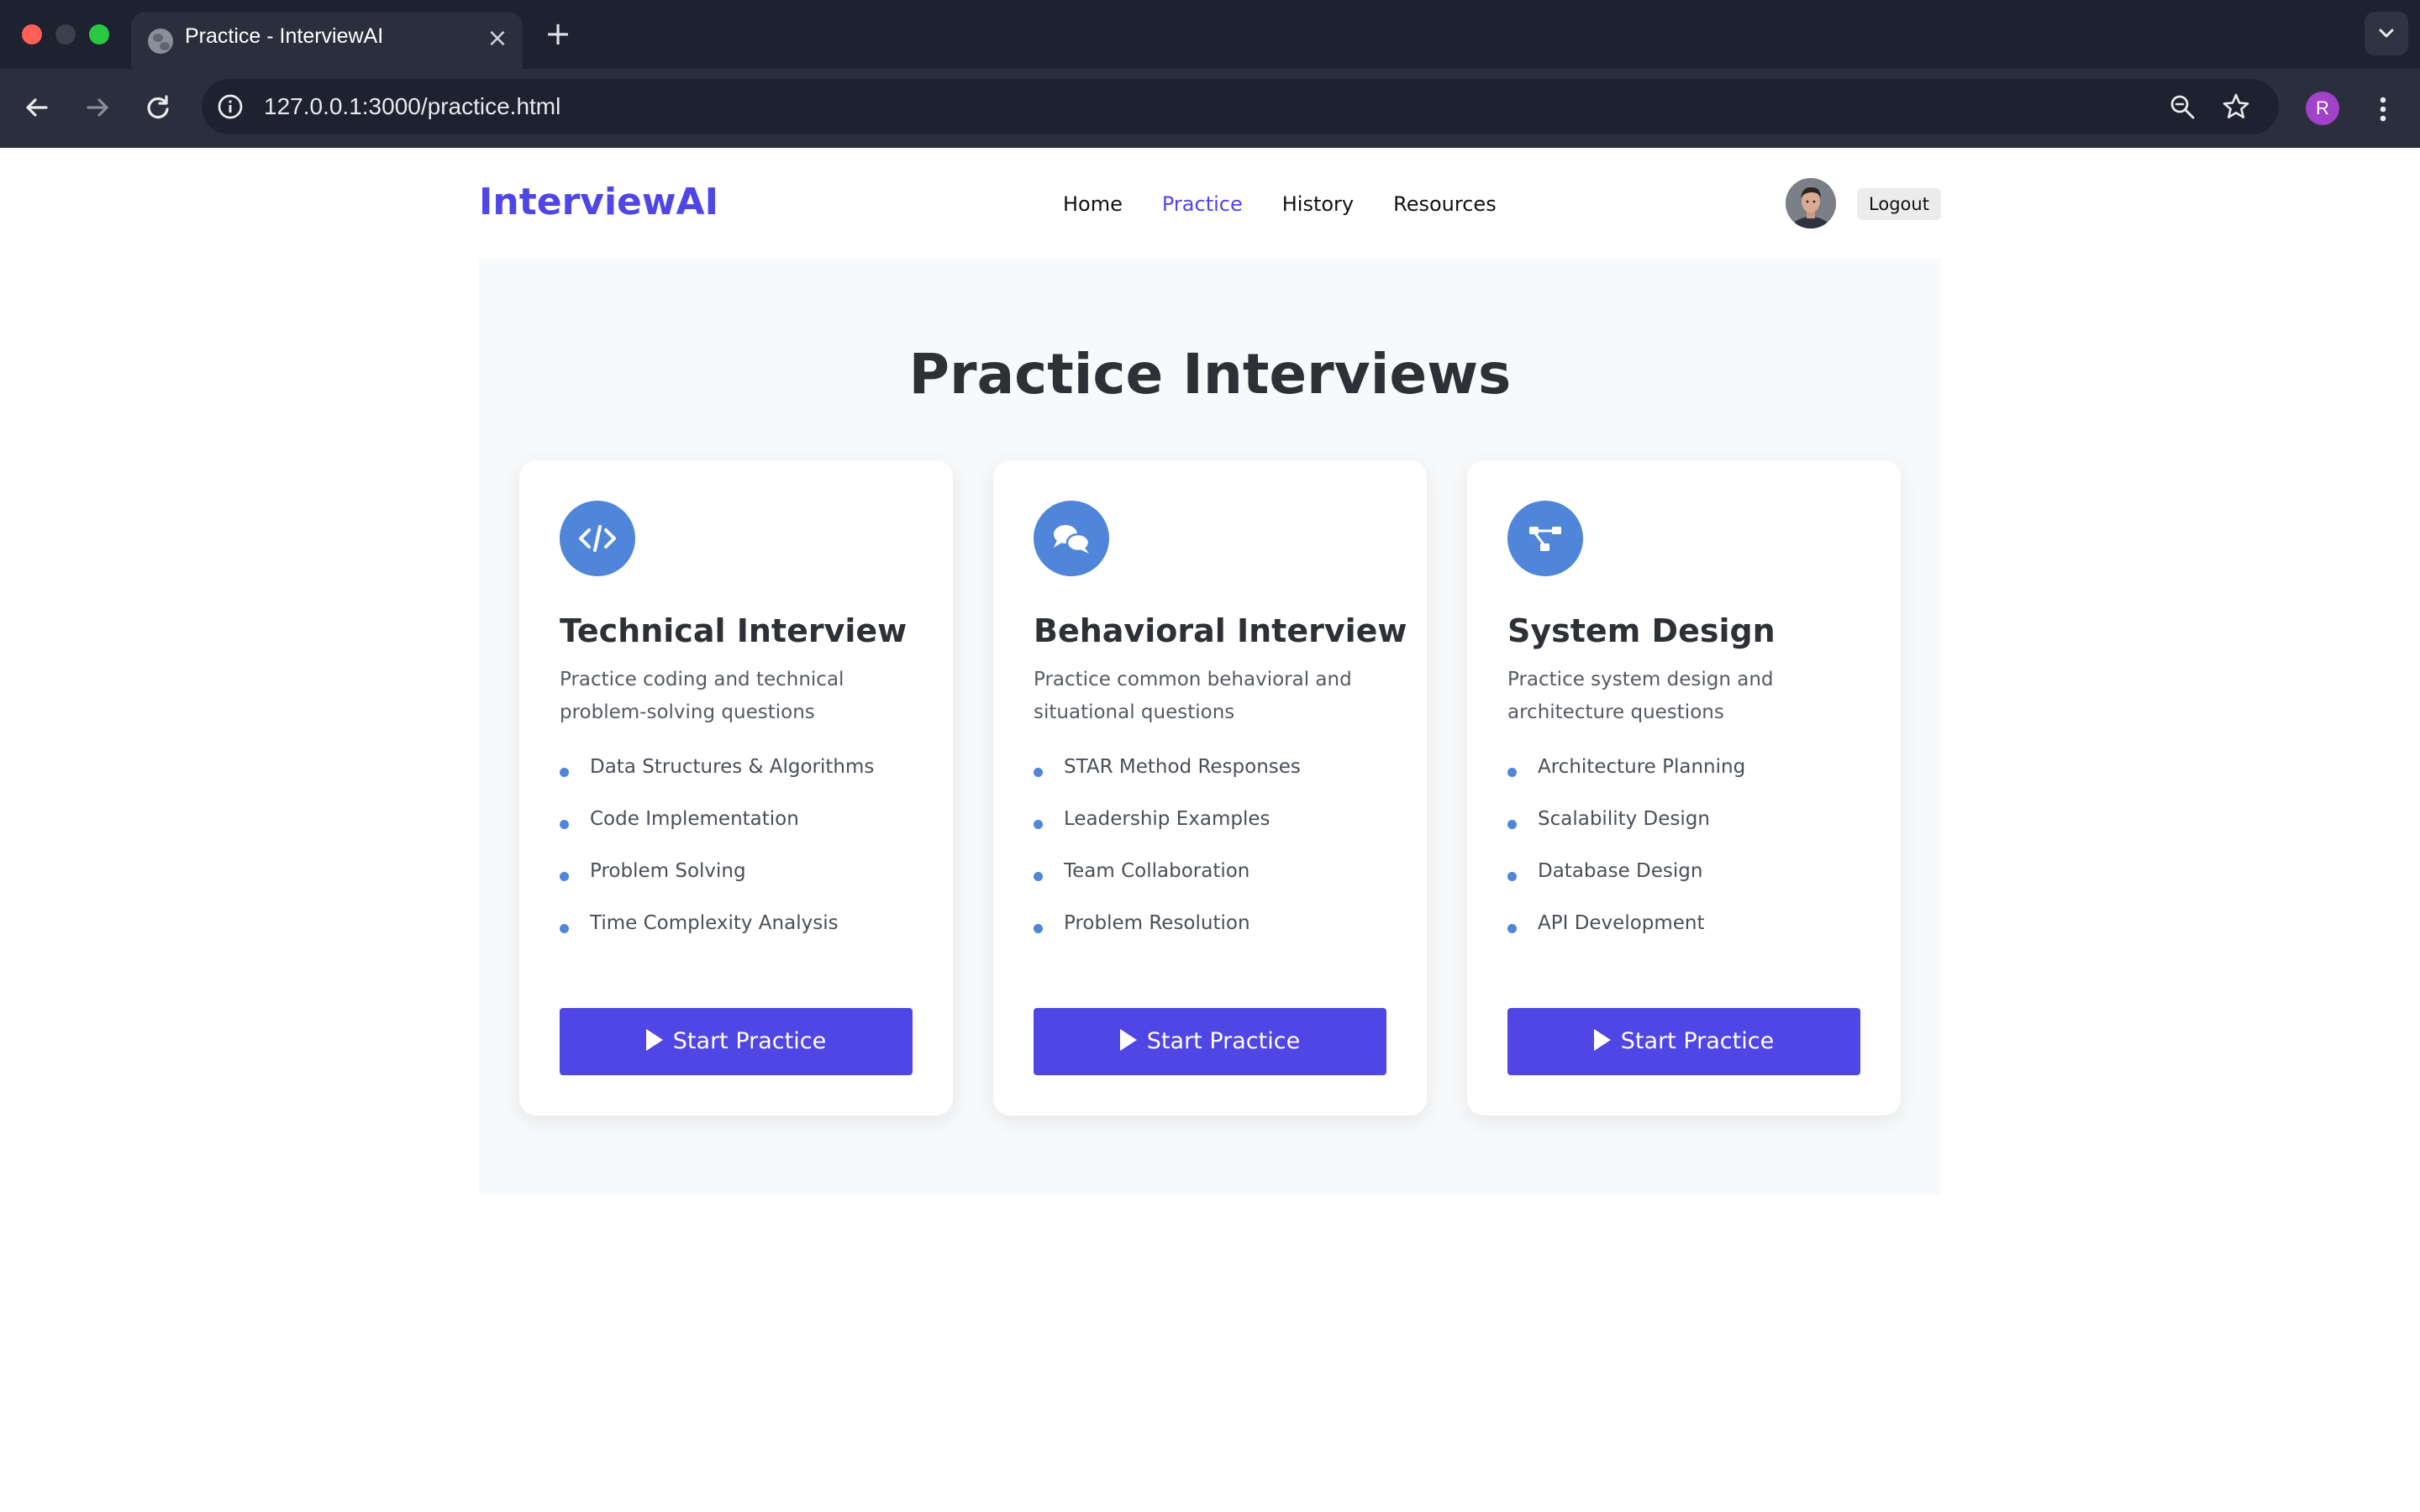 The height and width of the screenshot is (1512, 2420). Describe the element at coordinates (598, 202) in the screenshot. I see `site-logo: InterviewAI` at that location.